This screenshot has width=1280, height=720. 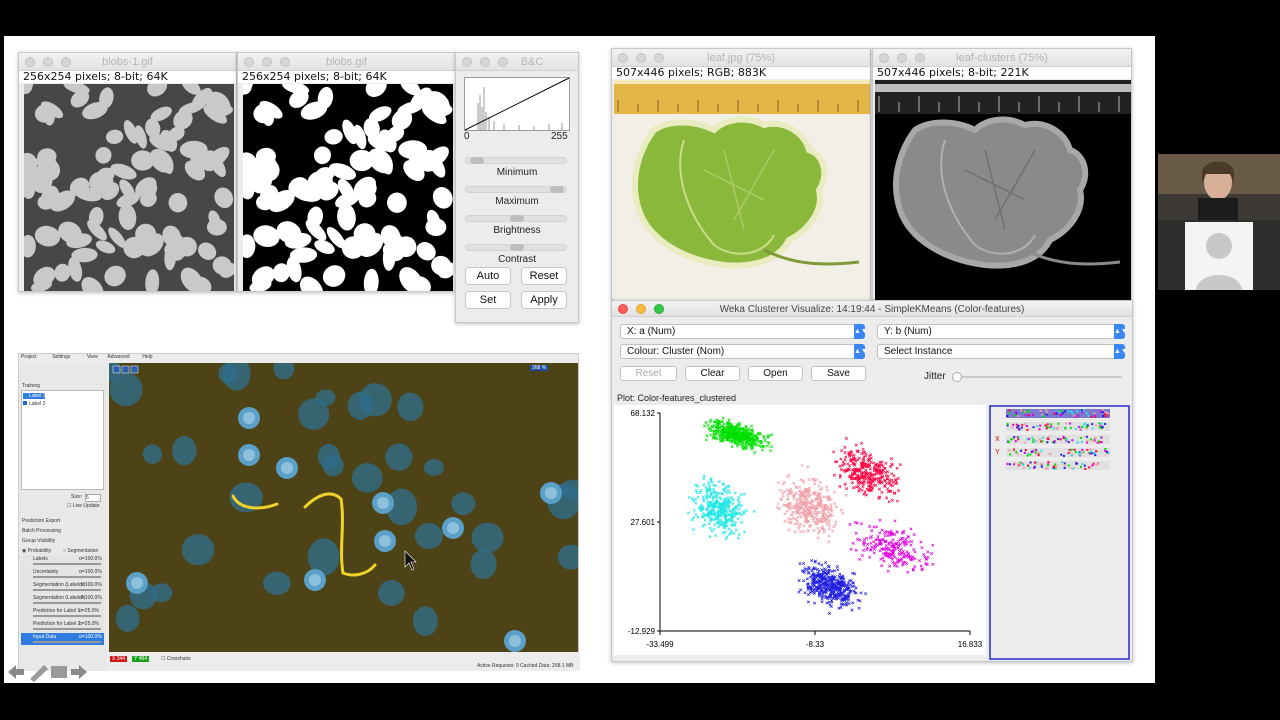 I want to click on pencil-icon, so click(x=39, y=673).